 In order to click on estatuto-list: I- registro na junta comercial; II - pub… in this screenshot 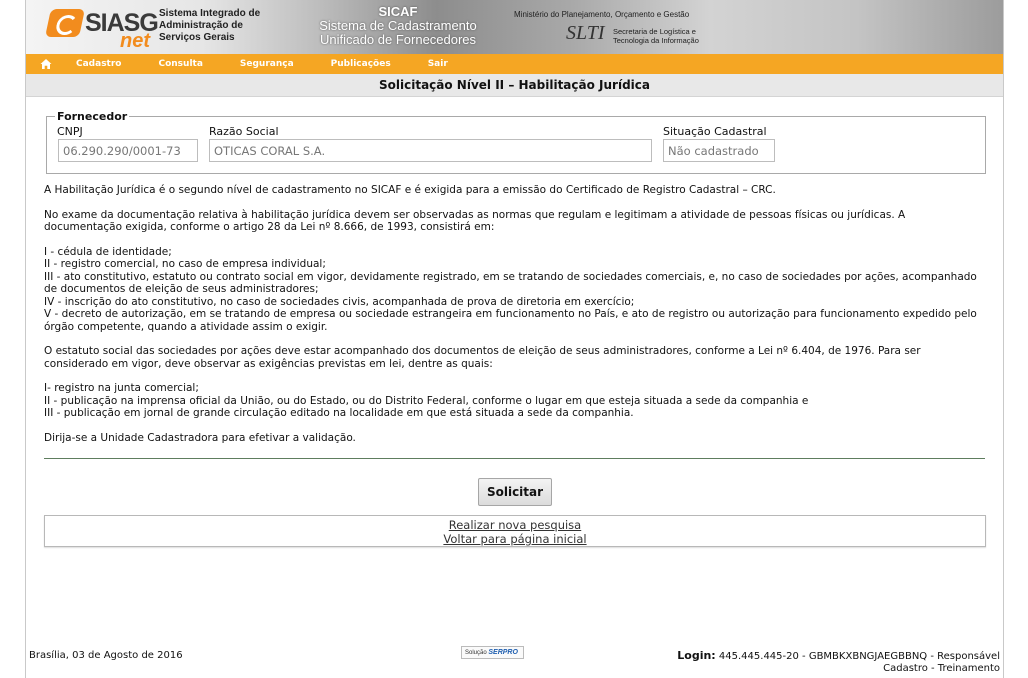, I will do `click(514, 401)`.